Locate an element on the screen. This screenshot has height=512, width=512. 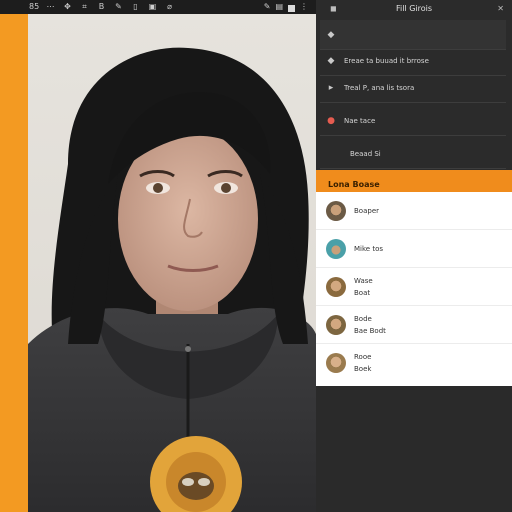
grid-icon: ⋯ is located at coordinates (50, 7).